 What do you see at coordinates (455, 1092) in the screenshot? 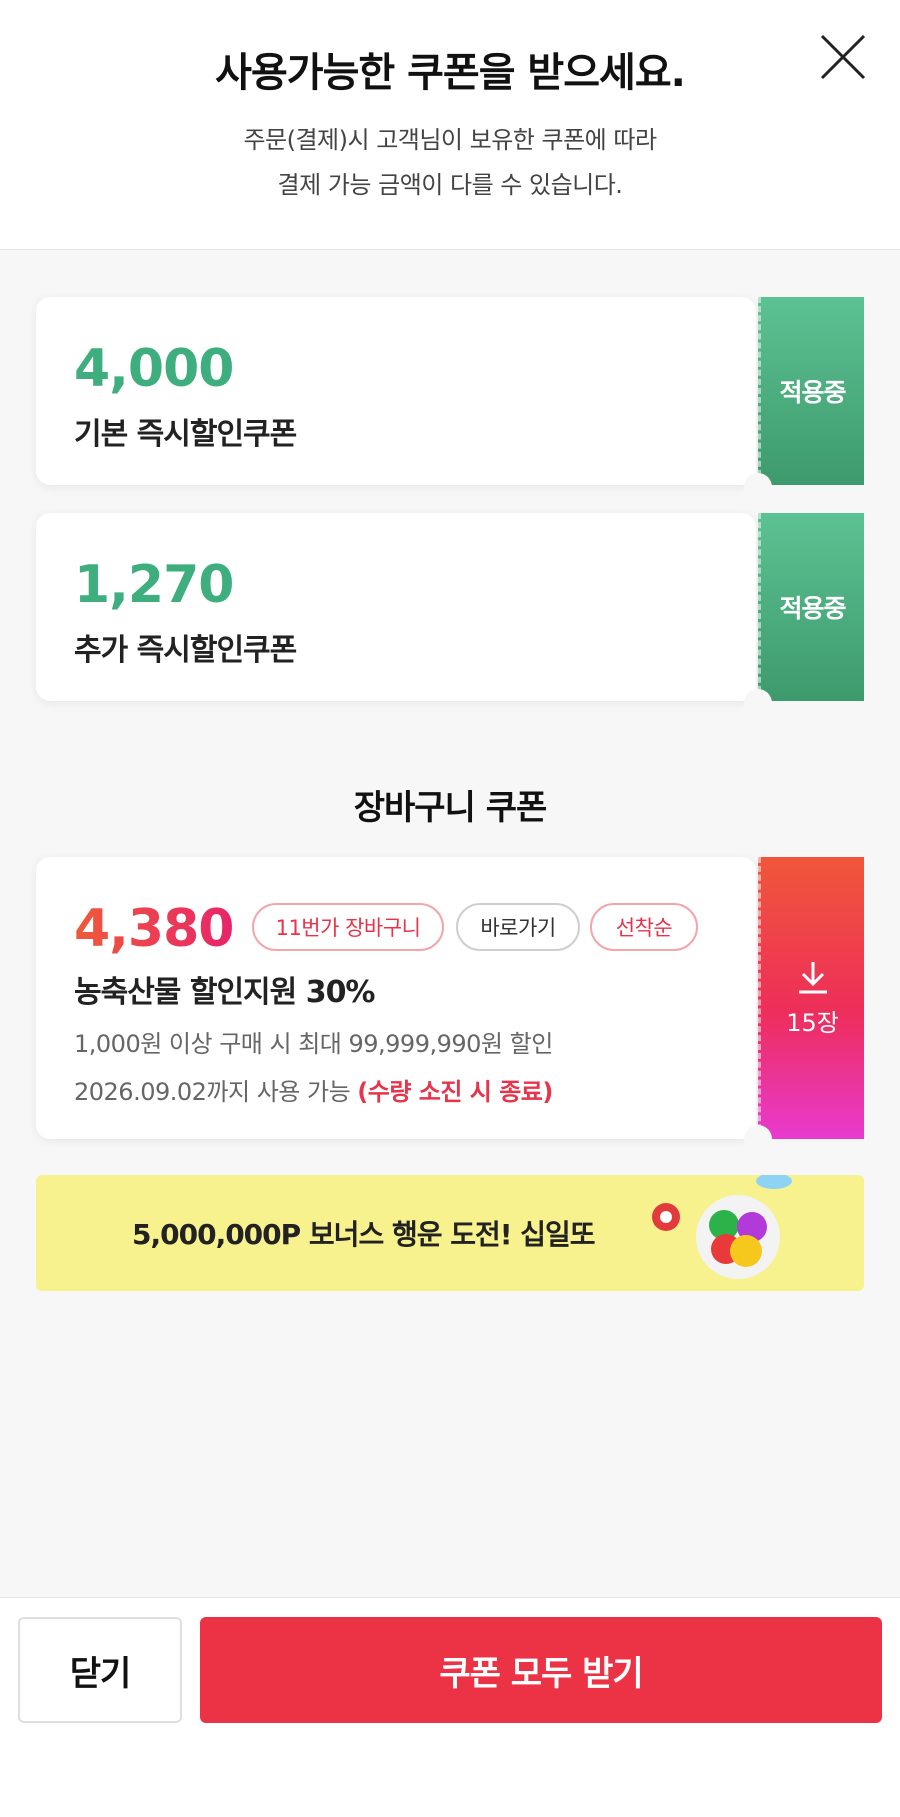
I see `cart-coupon-warning: (수량 소진 시 종료)` at bounding box center [455, 1092].